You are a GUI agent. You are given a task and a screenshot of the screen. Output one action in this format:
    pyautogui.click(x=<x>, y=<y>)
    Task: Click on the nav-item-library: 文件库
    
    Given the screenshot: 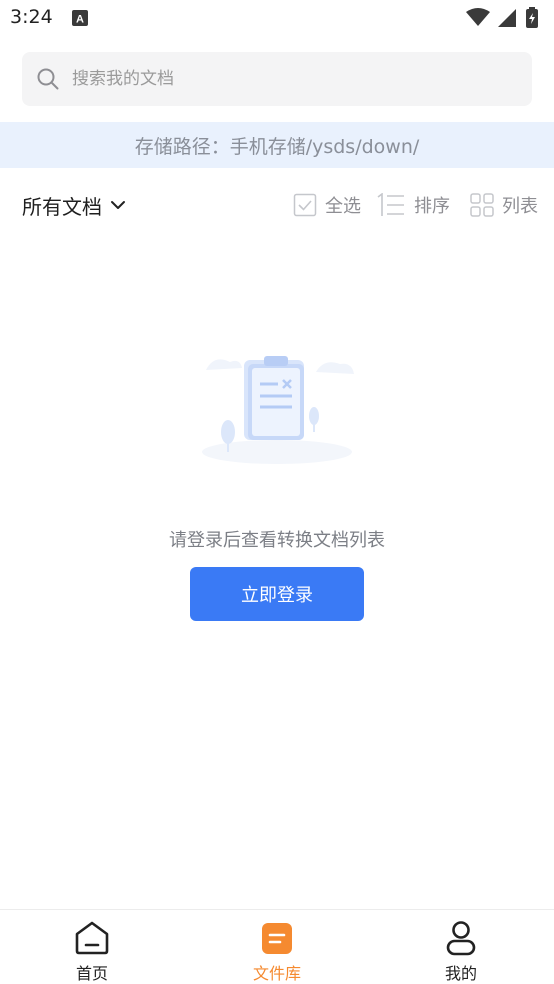 What is the action you would take?
    pyautogui.click(x=277, y=951)
    